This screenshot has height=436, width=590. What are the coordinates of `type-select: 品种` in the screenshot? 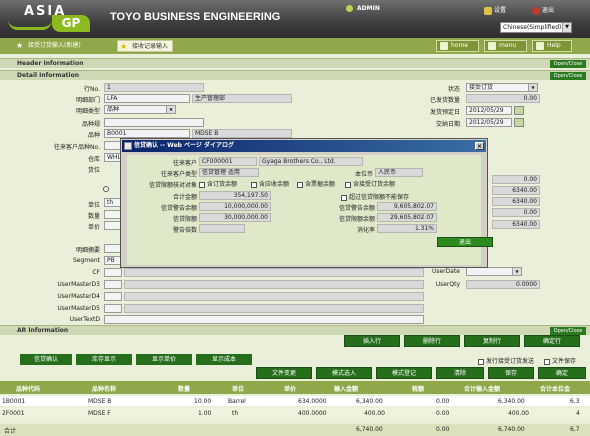 It's located at (140, 109).